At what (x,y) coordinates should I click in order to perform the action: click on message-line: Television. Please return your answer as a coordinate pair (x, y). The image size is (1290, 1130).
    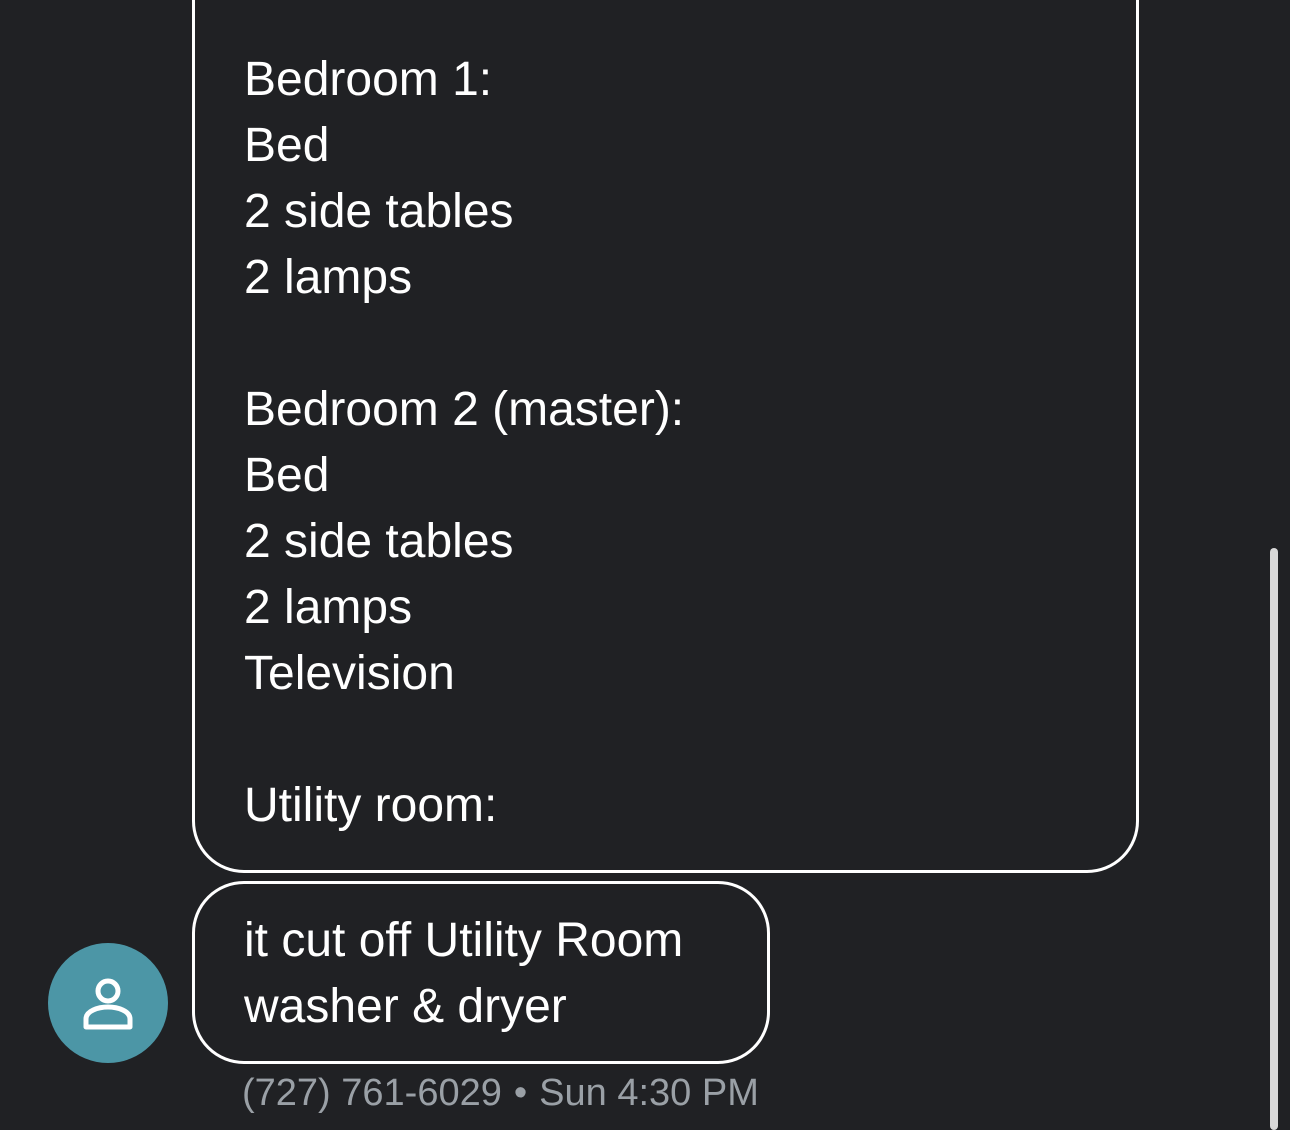
    Looking at the image, I should click on (349, 673).